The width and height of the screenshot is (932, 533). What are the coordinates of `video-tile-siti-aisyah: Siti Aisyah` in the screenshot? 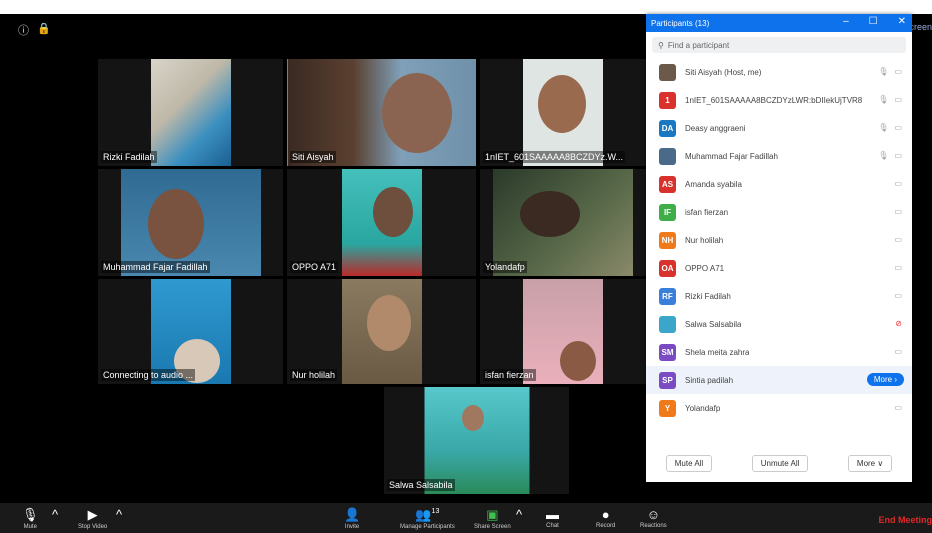 It's located at (381, 112).